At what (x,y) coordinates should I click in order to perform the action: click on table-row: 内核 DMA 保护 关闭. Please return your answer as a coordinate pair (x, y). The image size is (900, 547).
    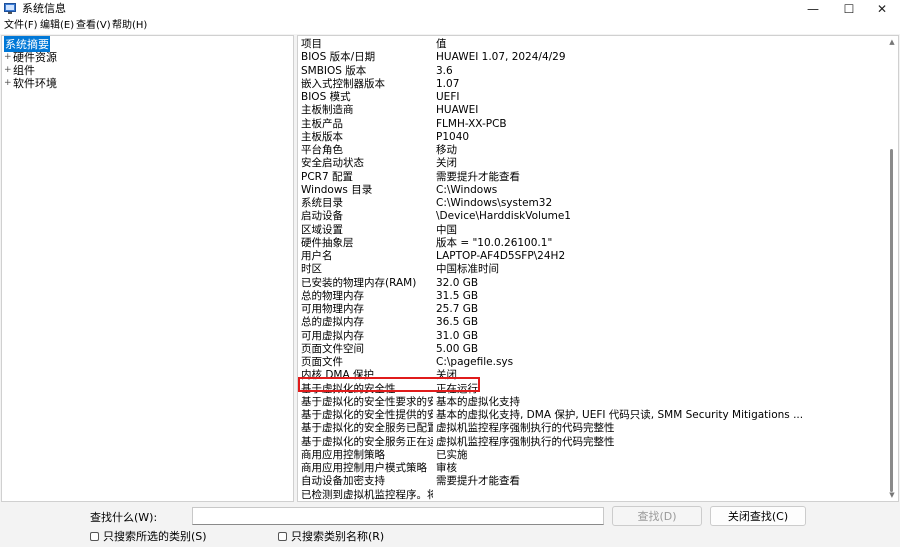
    Looking at the image, I should click on (592, 375).